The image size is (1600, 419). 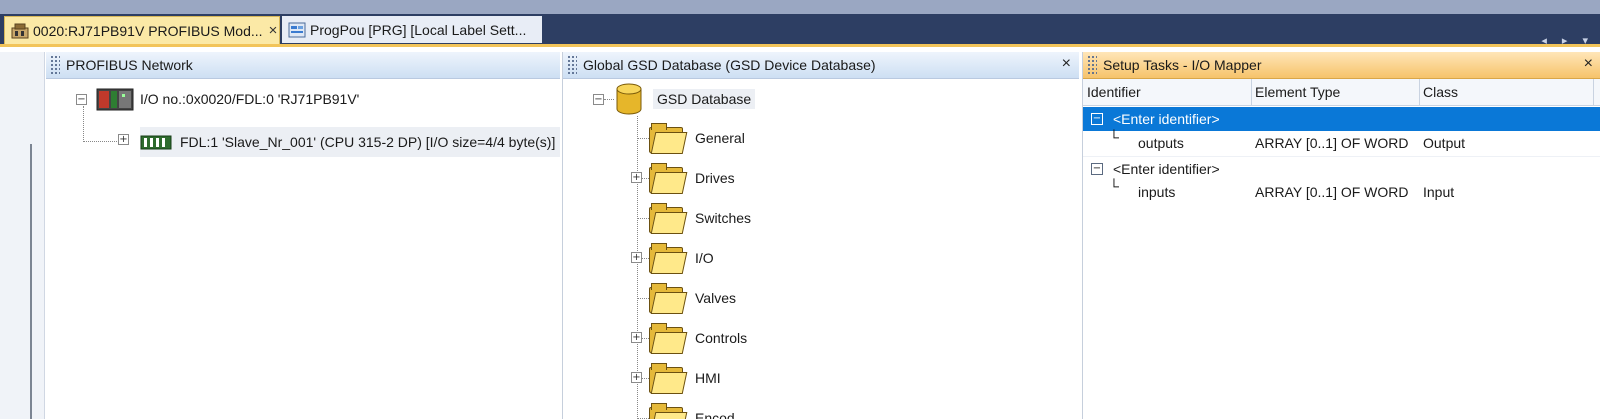 I want to click on folder-node-switches: Switches, so click(x=699, y=218).